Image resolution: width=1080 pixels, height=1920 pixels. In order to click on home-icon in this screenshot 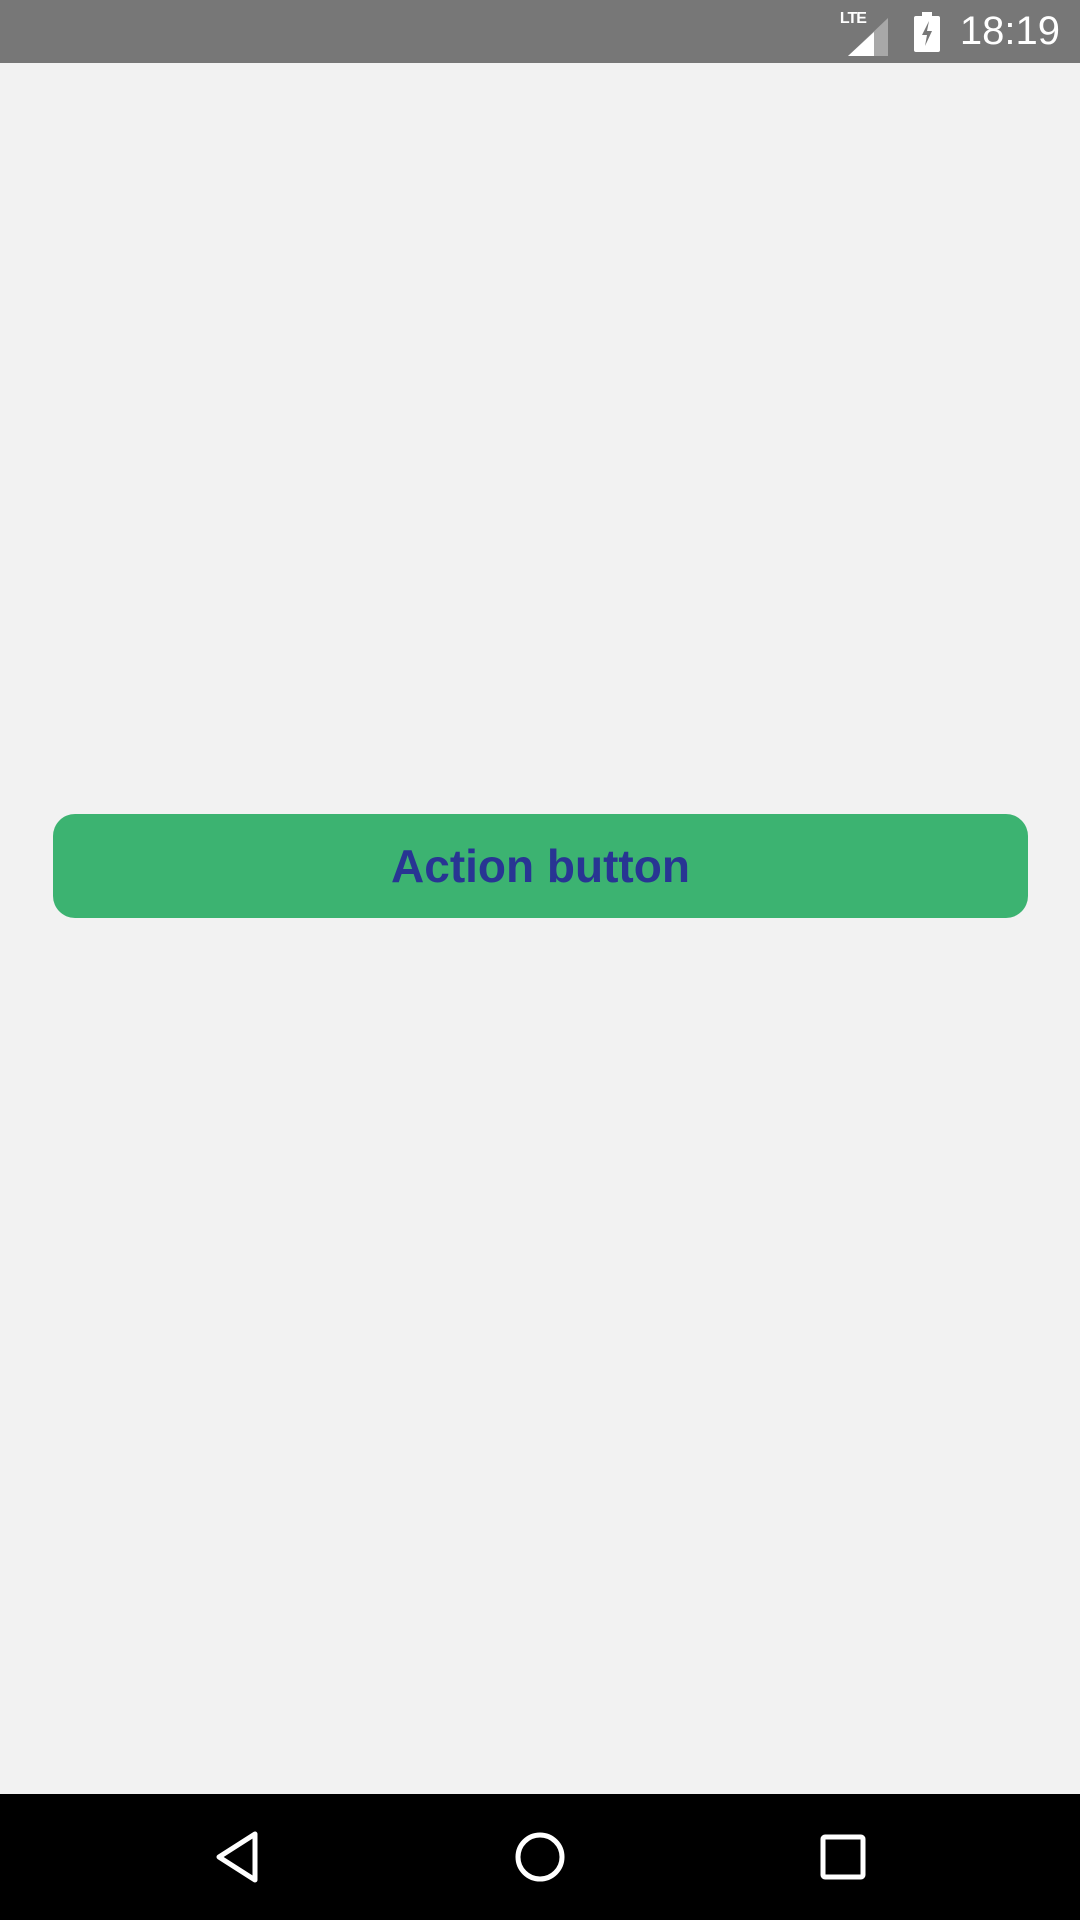, I will do `click(540, 1857)`.